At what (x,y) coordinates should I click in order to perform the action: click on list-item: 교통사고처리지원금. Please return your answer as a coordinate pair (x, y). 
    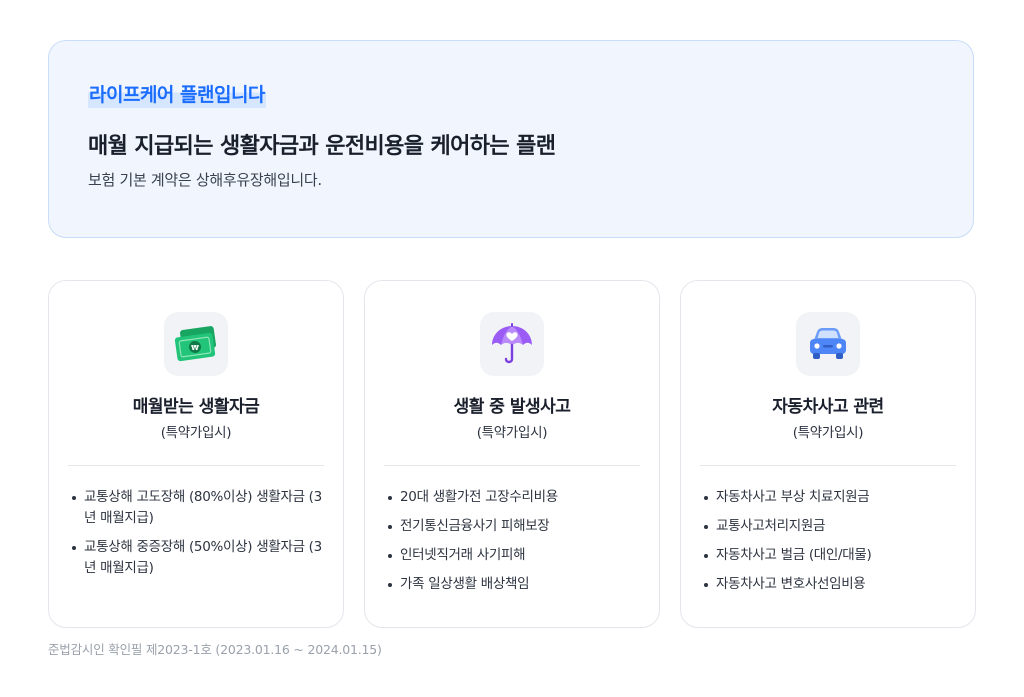
    Looking at the image, I should click on (831, 526).